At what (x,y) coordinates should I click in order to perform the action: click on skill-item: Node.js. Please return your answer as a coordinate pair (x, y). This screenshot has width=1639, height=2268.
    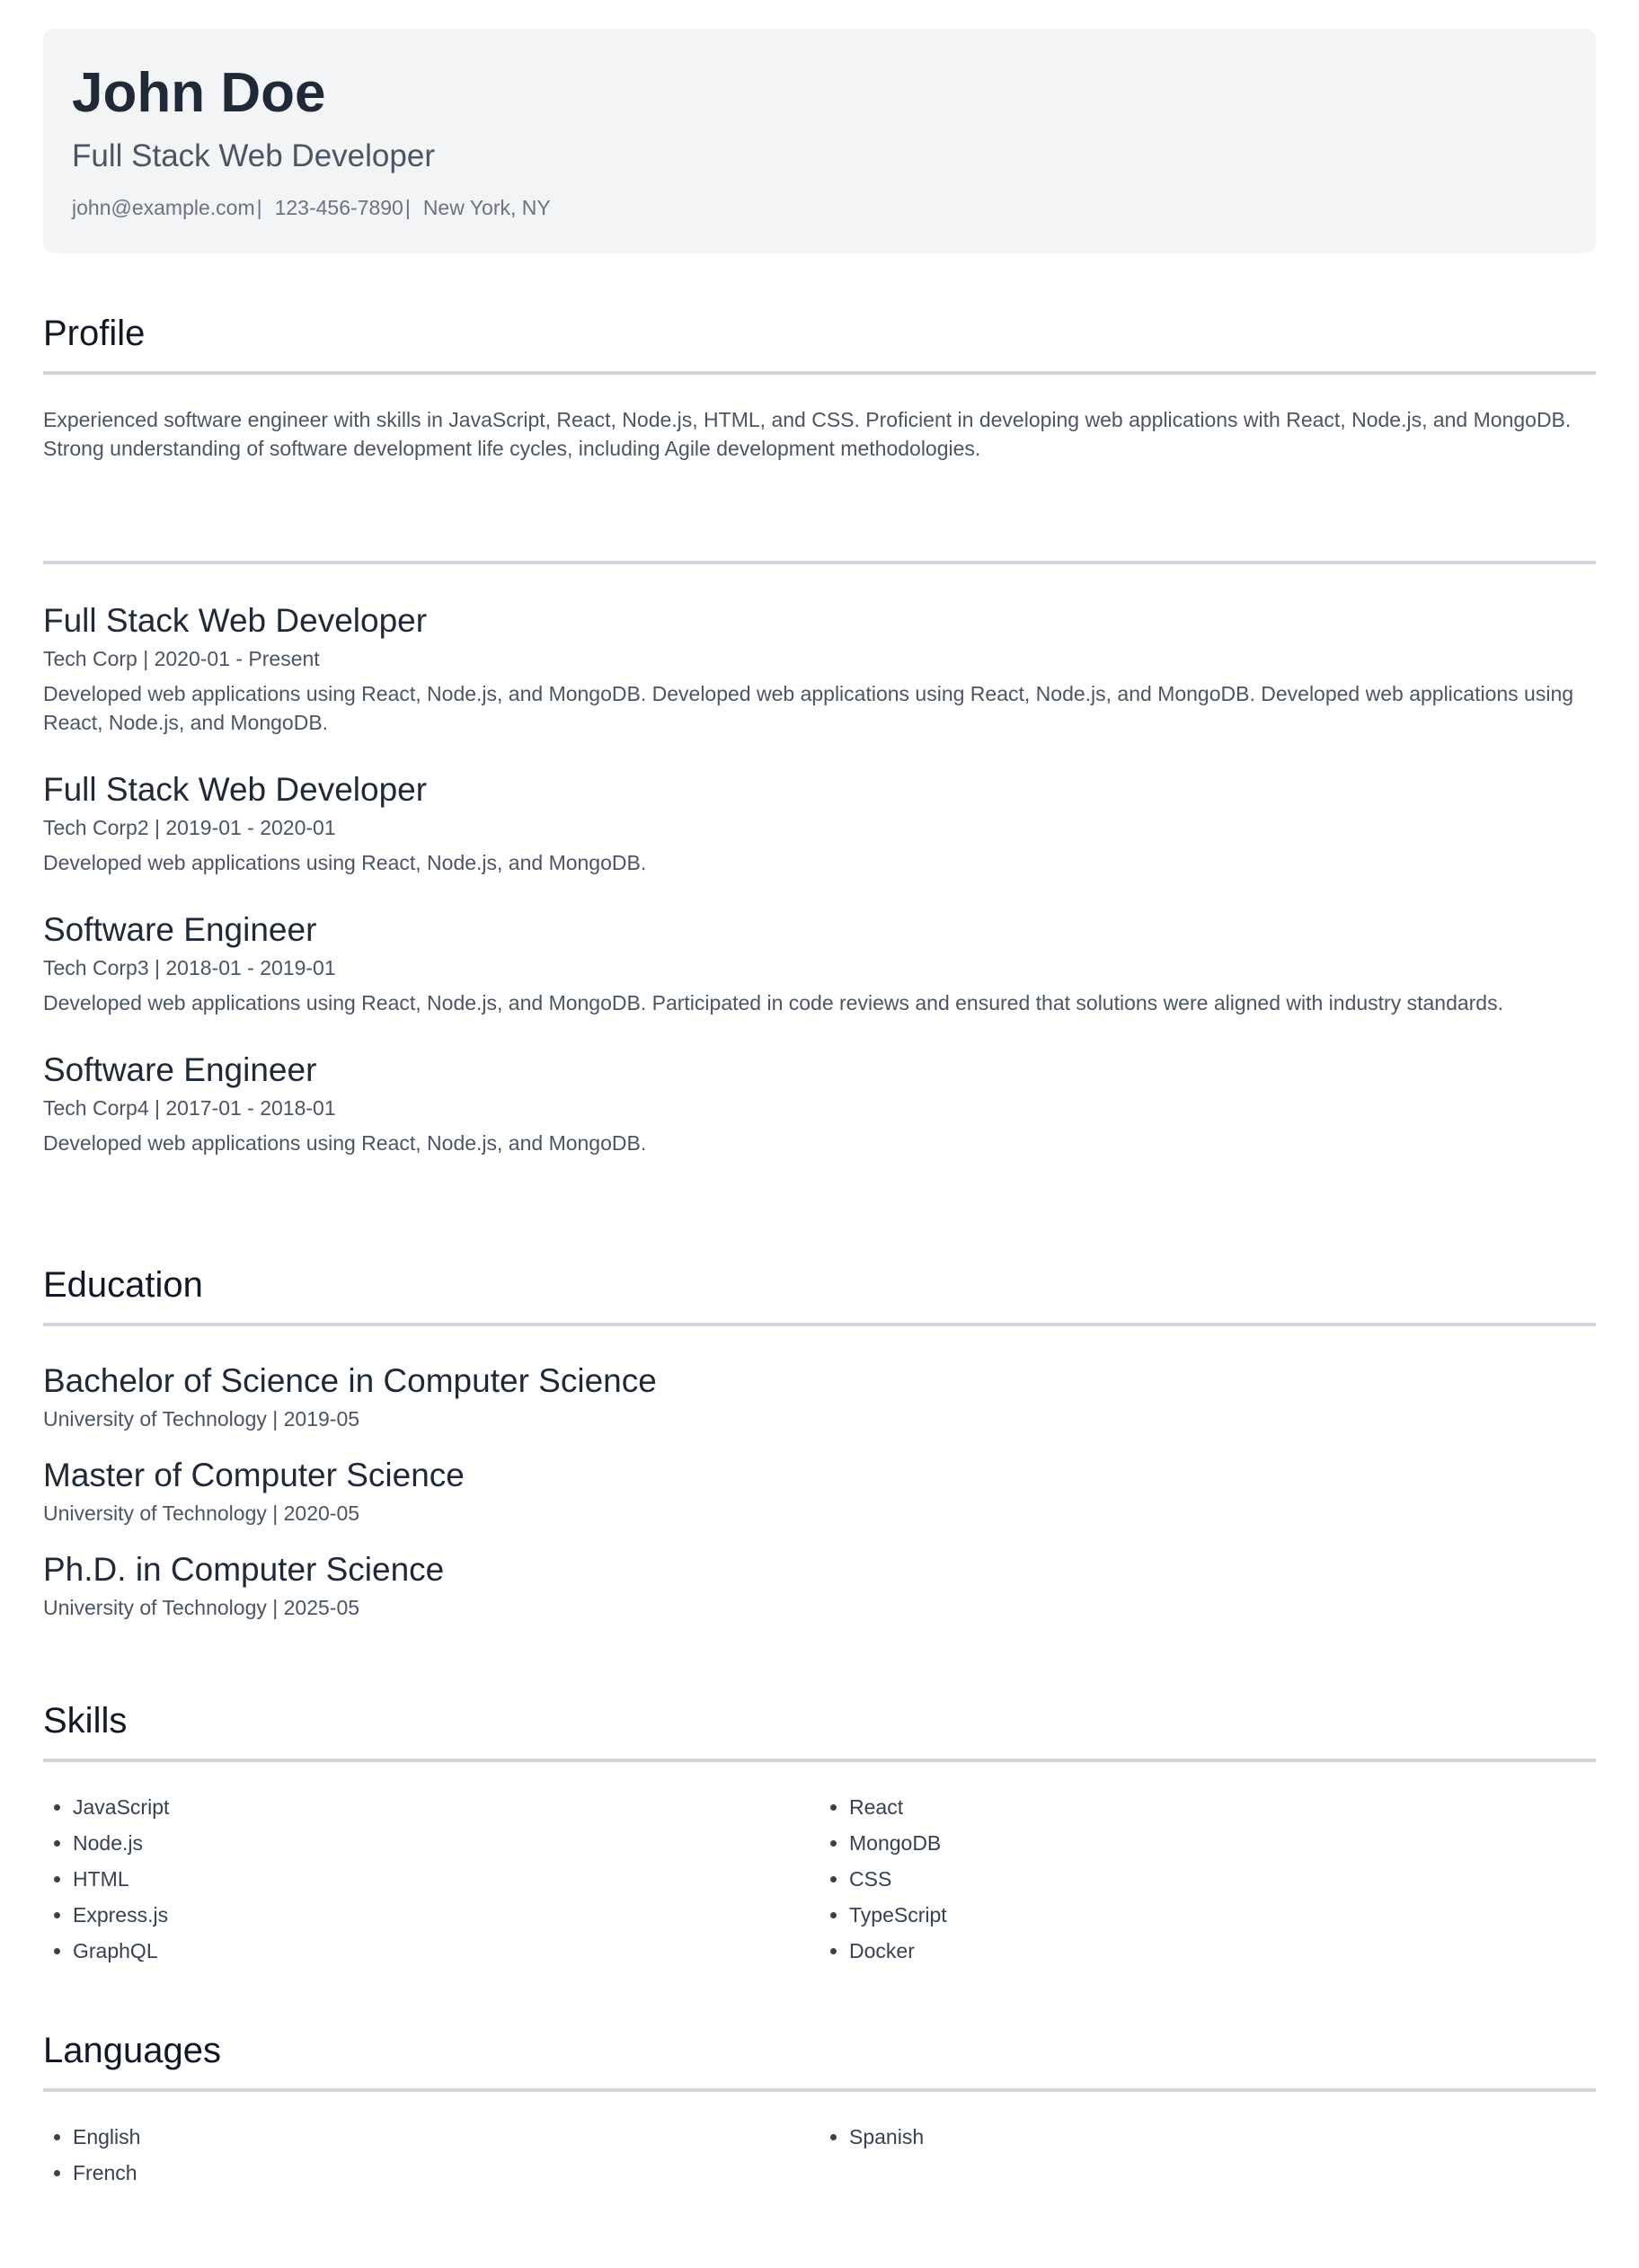
    Looking at the image, I should click on (446, 1843).